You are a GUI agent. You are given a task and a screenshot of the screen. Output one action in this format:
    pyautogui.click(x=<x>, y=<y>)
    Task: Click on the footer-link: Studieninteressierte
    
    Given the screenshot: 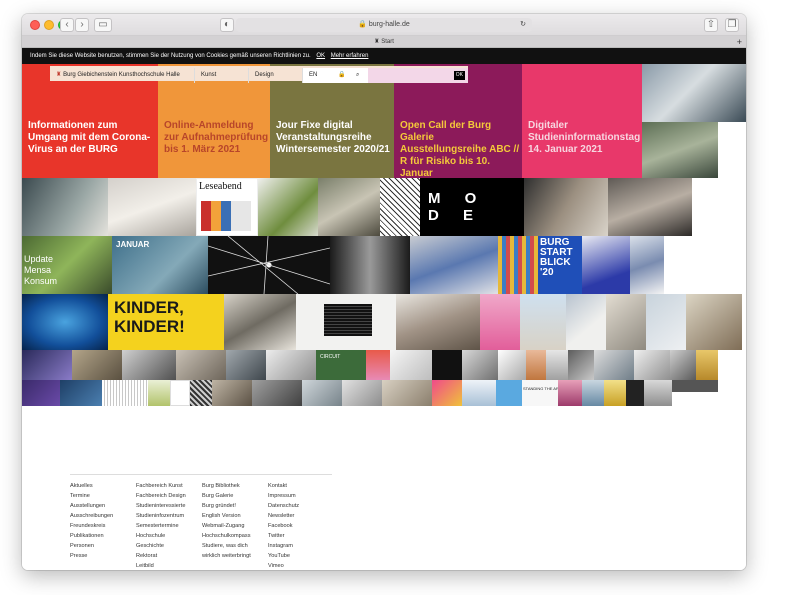 What is the action you would take?
    pyautogui.click(x=161, y=506)
    